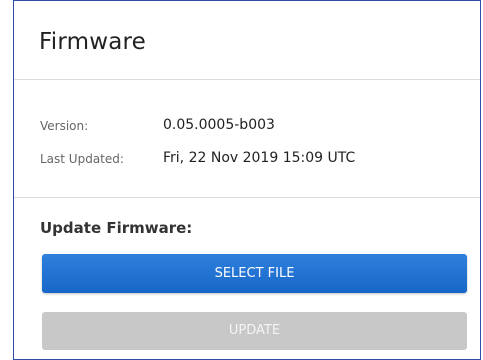 The image size is (483, 360). I want to click on version-value: 0.05.0005-b003, so click(219, 125).